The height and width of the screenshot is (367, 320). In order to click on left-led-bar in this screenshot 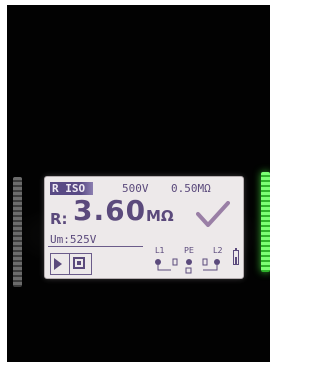, I will do `click(17, 232)`.